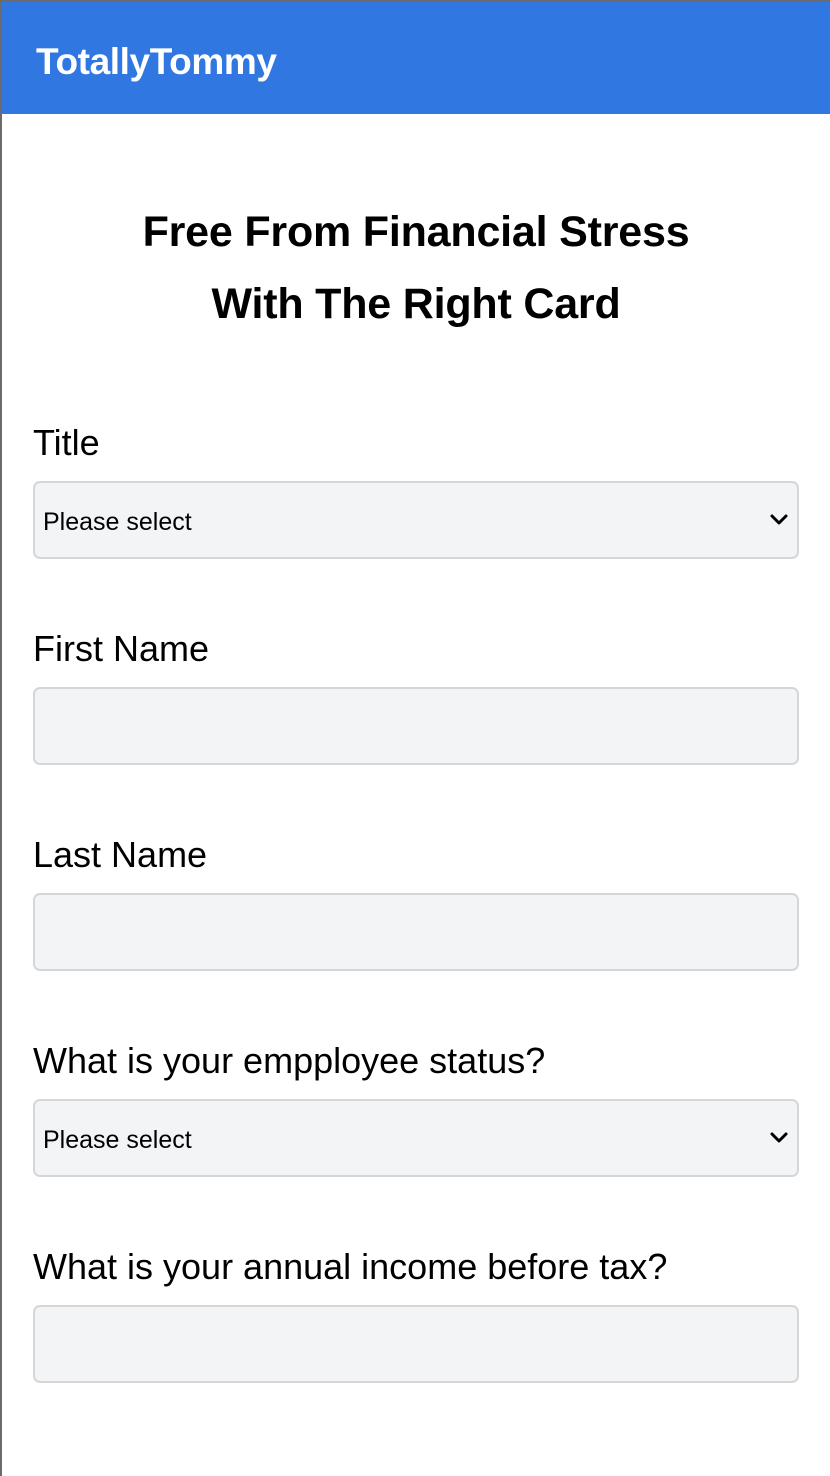 Image resolution: width=830 pixels, height=1476 pixels. Describe the element at coordinates (156, 62) in the screenshot. I see `brand-logo: TotallyTommy` at that location.